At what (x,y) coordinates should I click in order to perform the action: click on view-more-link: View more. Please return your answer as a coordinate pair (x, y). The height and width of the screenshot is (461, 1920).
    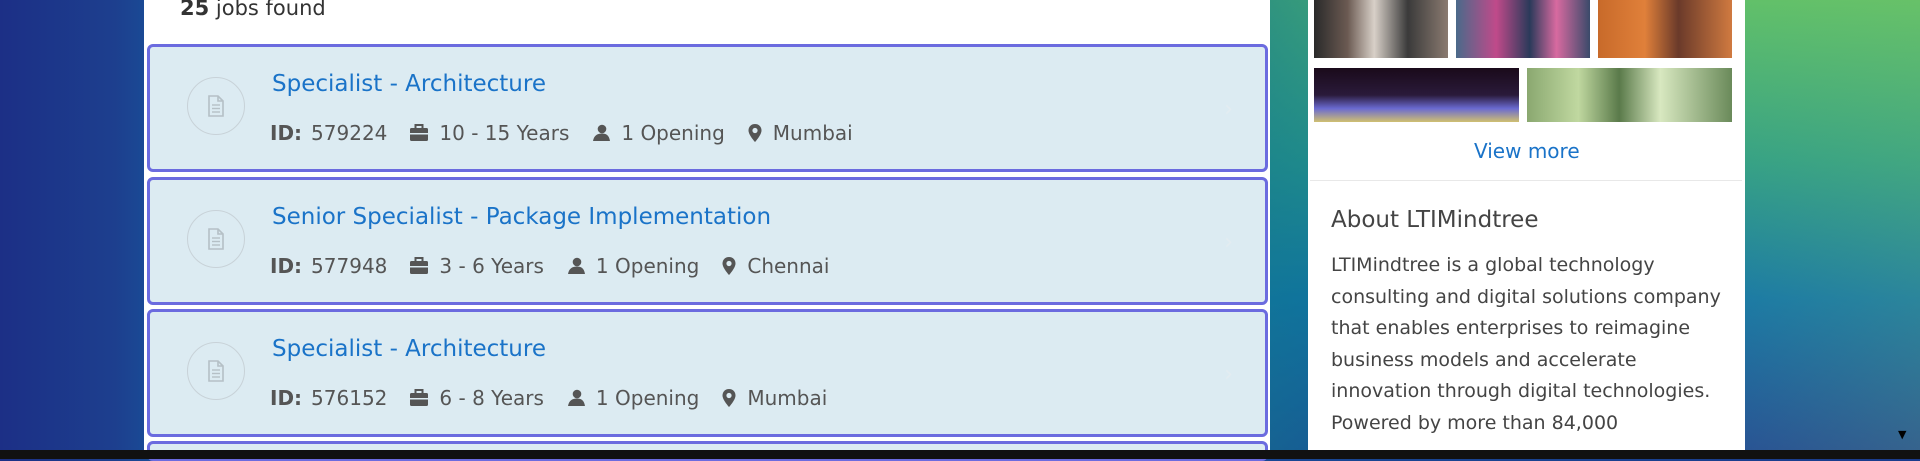
    Looking at the image, I should click on (1527, 151).